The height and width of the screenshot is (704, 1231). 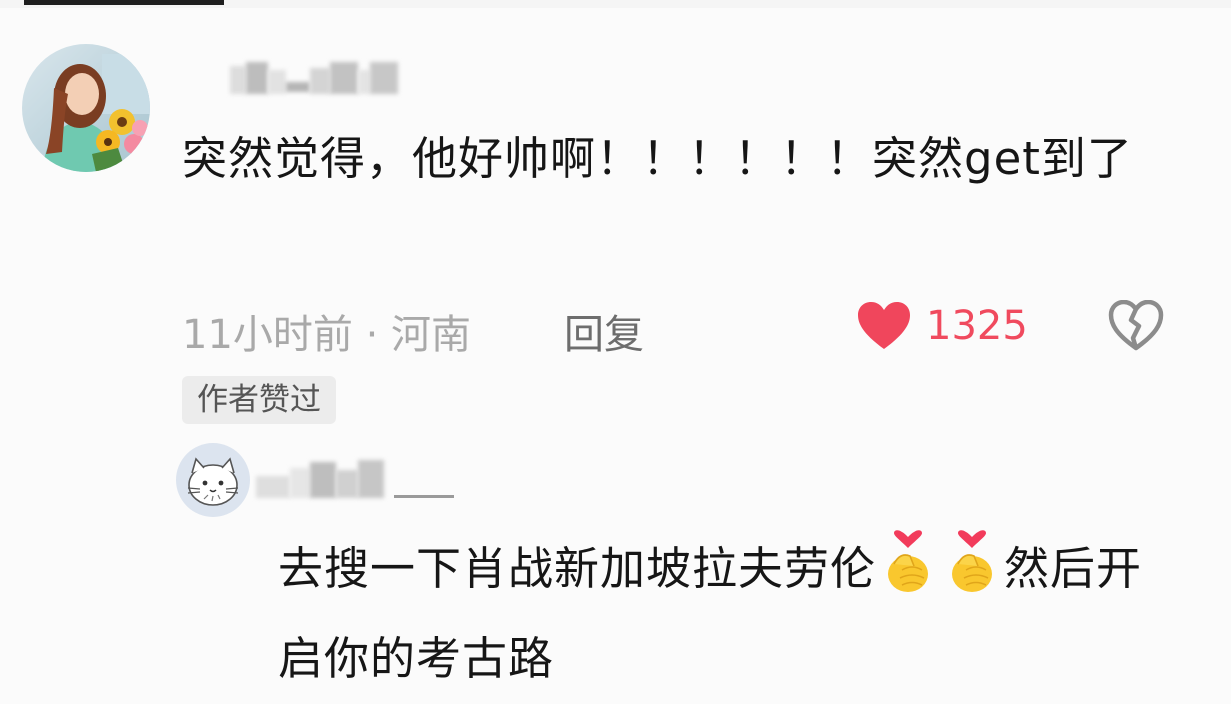 What do you see at coordinates (327, 335) in the screenshot?
I see `comment-time-location: 11小时前 · 河南` at bounding box center [327, 335].